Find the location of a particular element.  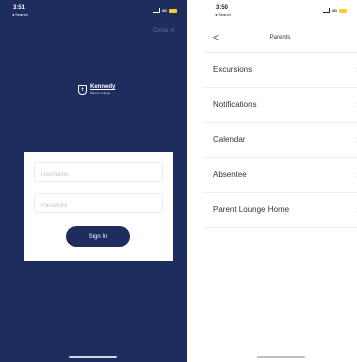

password-field is located at coordinates (98, 204).